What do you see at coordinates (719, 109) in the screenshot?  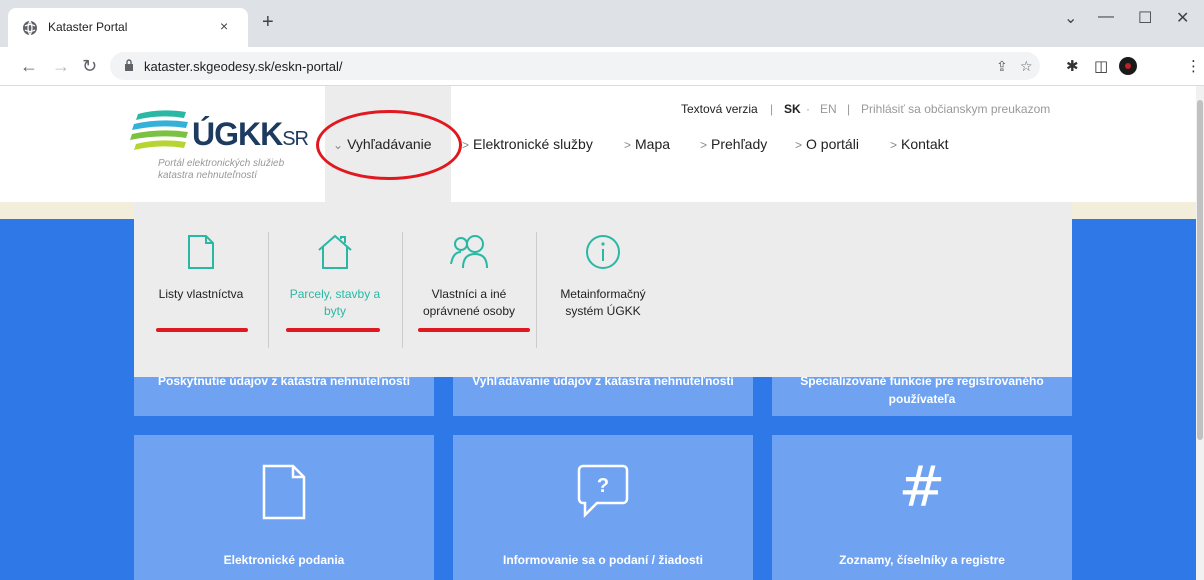 I see `text-version-link: Textová verzia` at bounding box center [719, 109].